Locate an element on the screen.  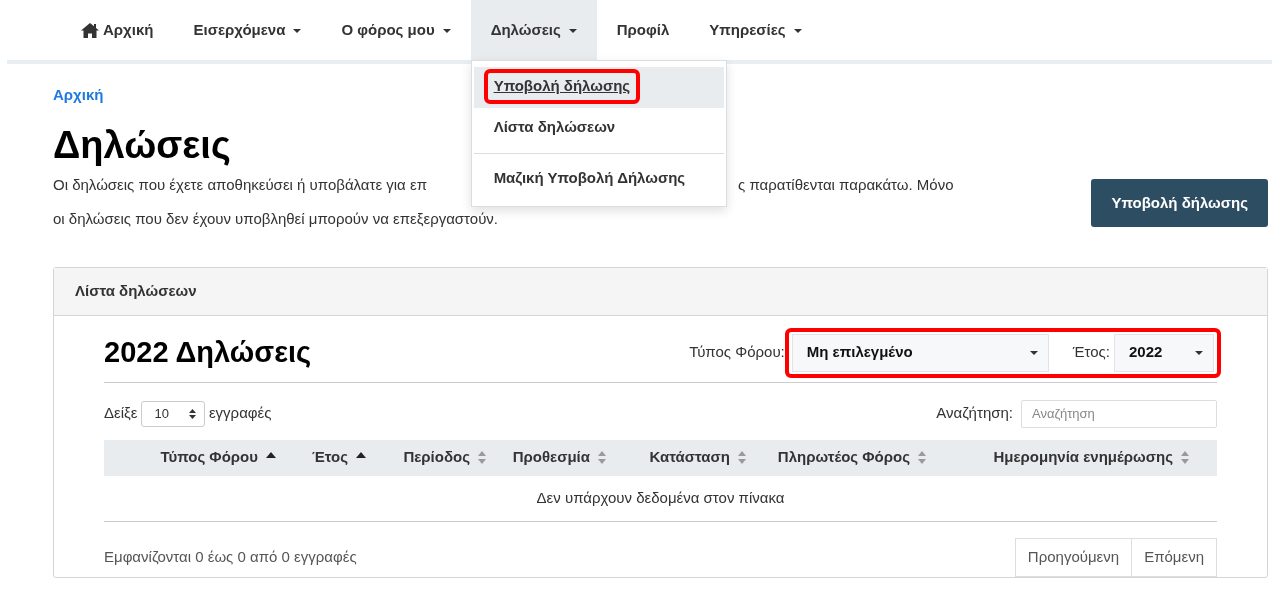
submit-declaration-button: Υποβολή δήλωσης is located at coordinates (1179, 202).